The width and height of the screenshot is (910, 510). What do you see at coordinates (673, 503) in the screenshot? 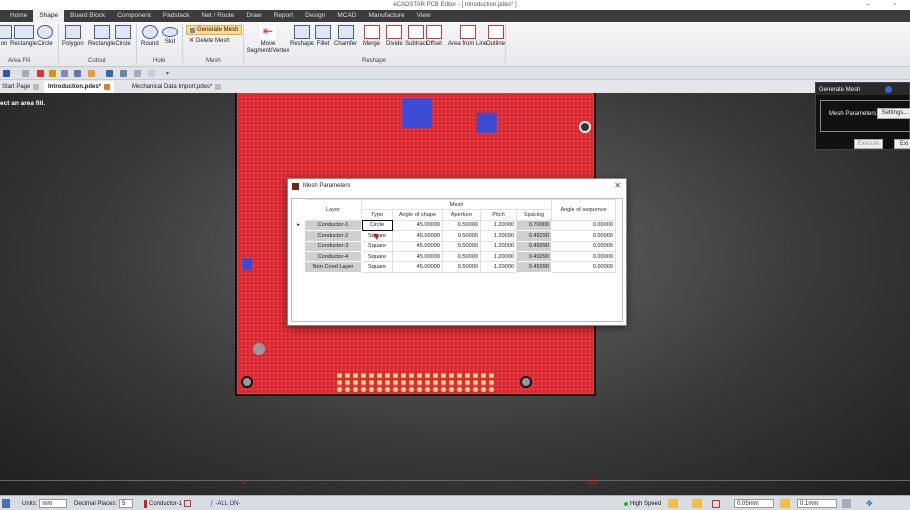
I see `snap-icon` at bounding box center [673, 503].